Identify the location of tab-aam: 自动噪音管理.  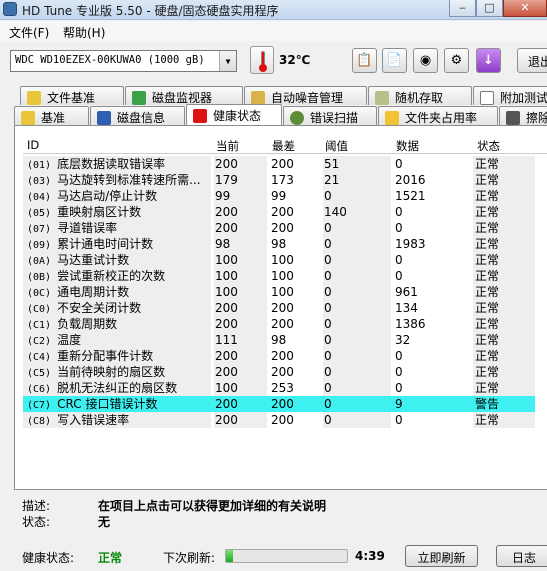
(305, 95).